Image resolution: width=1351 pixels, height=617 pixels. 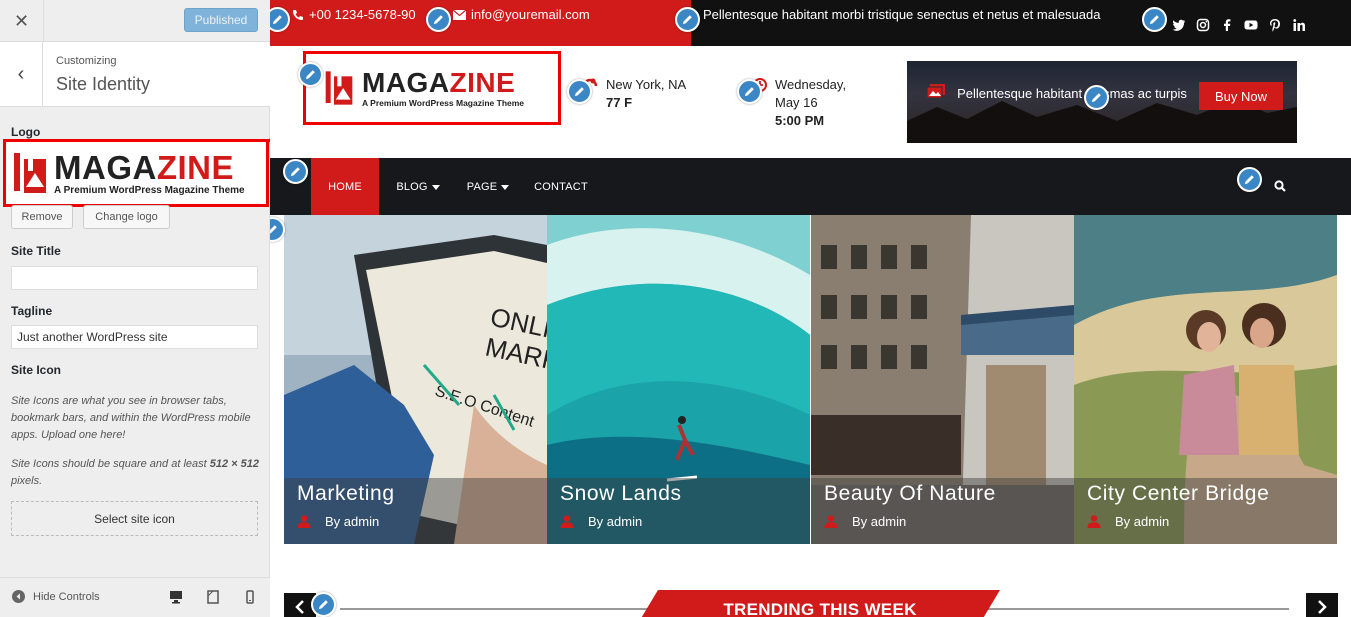 I want to click on logo-tagline: A Premium WordPress Magazine Theme, so click(x=149, y=190).